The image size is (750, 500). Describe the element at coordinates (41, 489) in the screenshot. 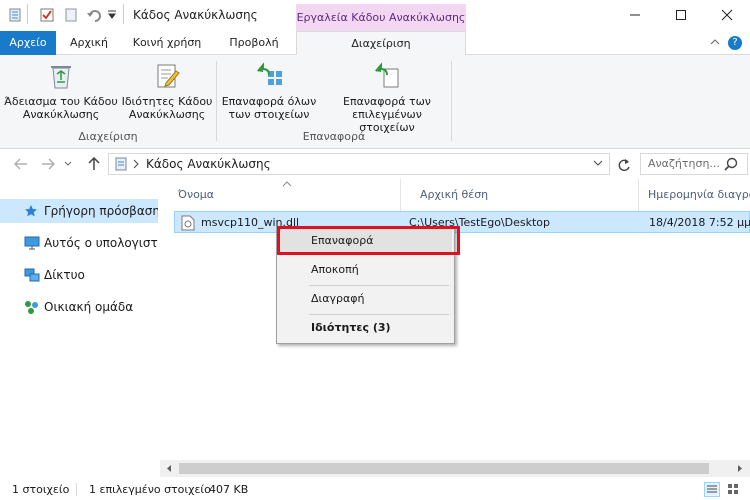

I see `status-item-count: 1 στοιχείο` at that location.